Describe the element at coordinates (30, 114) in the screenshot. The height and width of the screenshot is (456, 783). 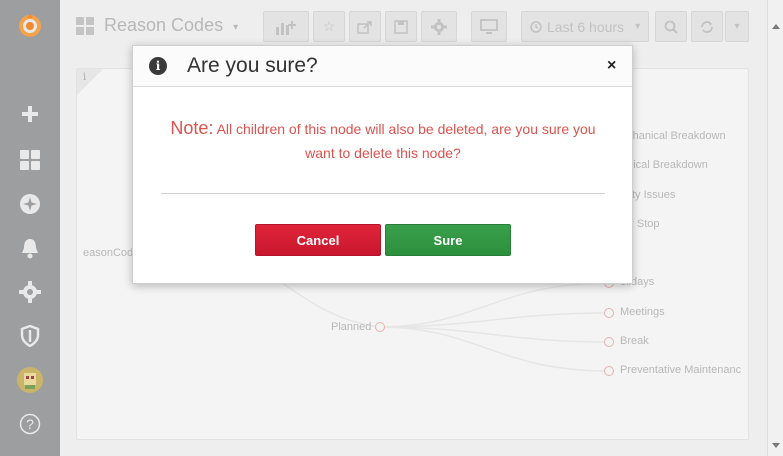
I see `plus-icon` at that location.